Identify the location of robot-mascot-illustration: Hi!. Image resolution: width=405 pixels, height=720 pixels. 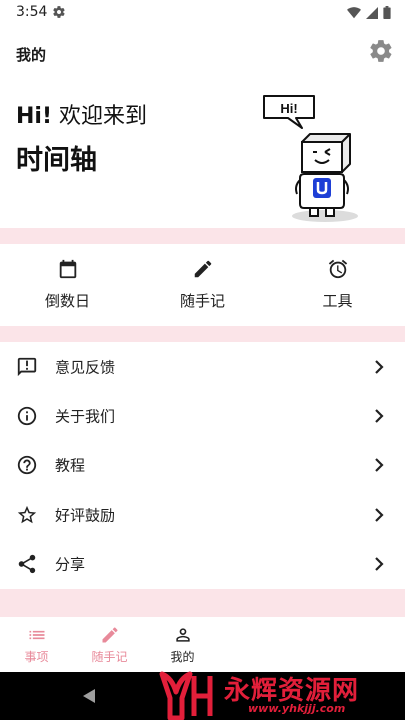
(310, 158).